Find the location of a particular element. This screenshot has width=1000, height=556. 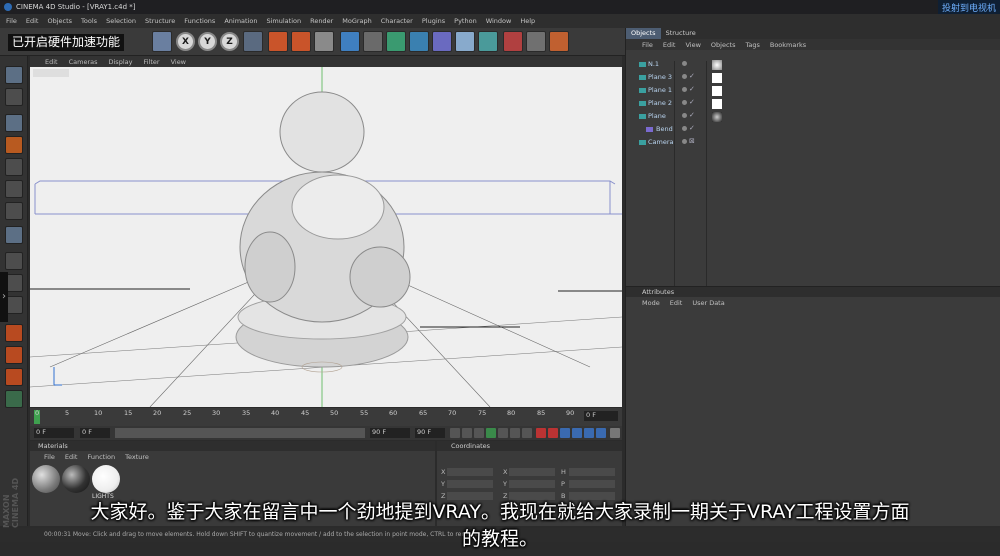

objects-menu-bookmarks: Bookmarks is located at coordinates (788, 45).